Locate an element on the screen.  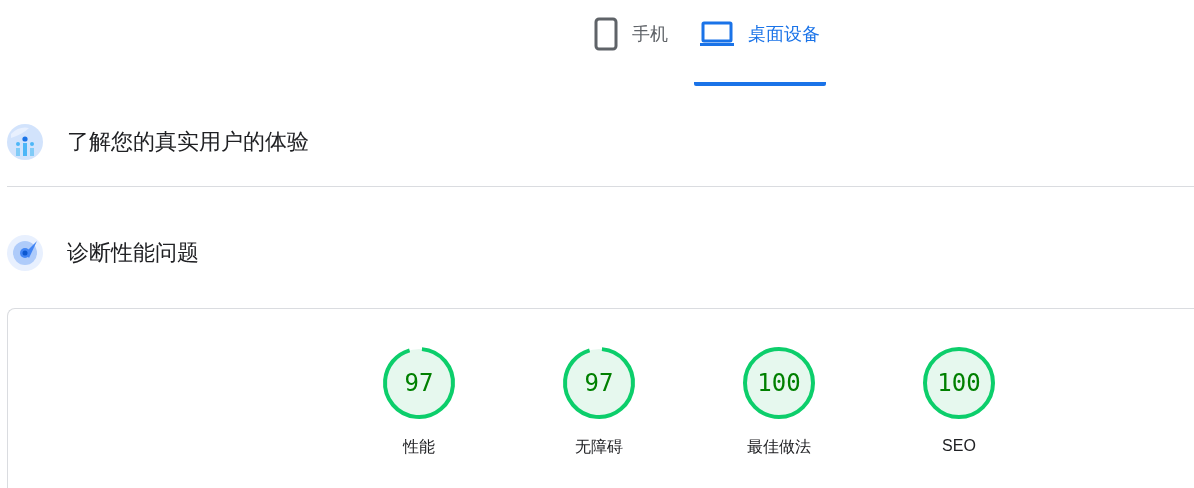
score-label: SEO is located at coordinates (959, 446).